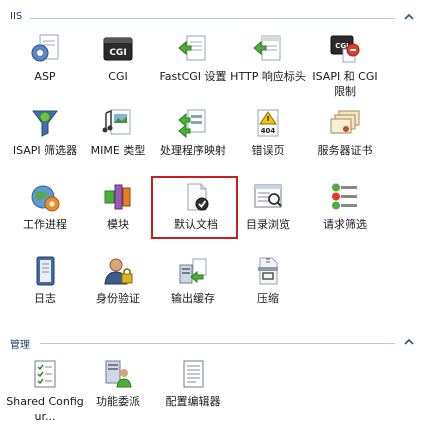 The width and height of the screenshot is (423, 429). I want to click on feature-fastcgi-settings: FastCGI 设置, so click(193, 58).